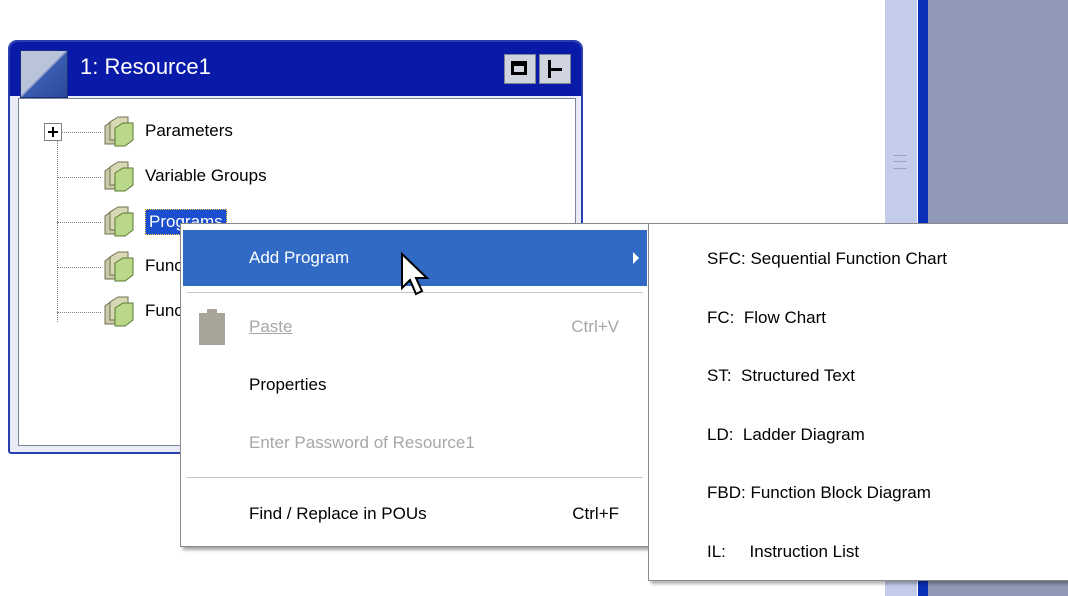 Image resolution: width=1068 pixels, height=596 pixels. I want to click on submenu-arrow-icon, so click(636, 258).